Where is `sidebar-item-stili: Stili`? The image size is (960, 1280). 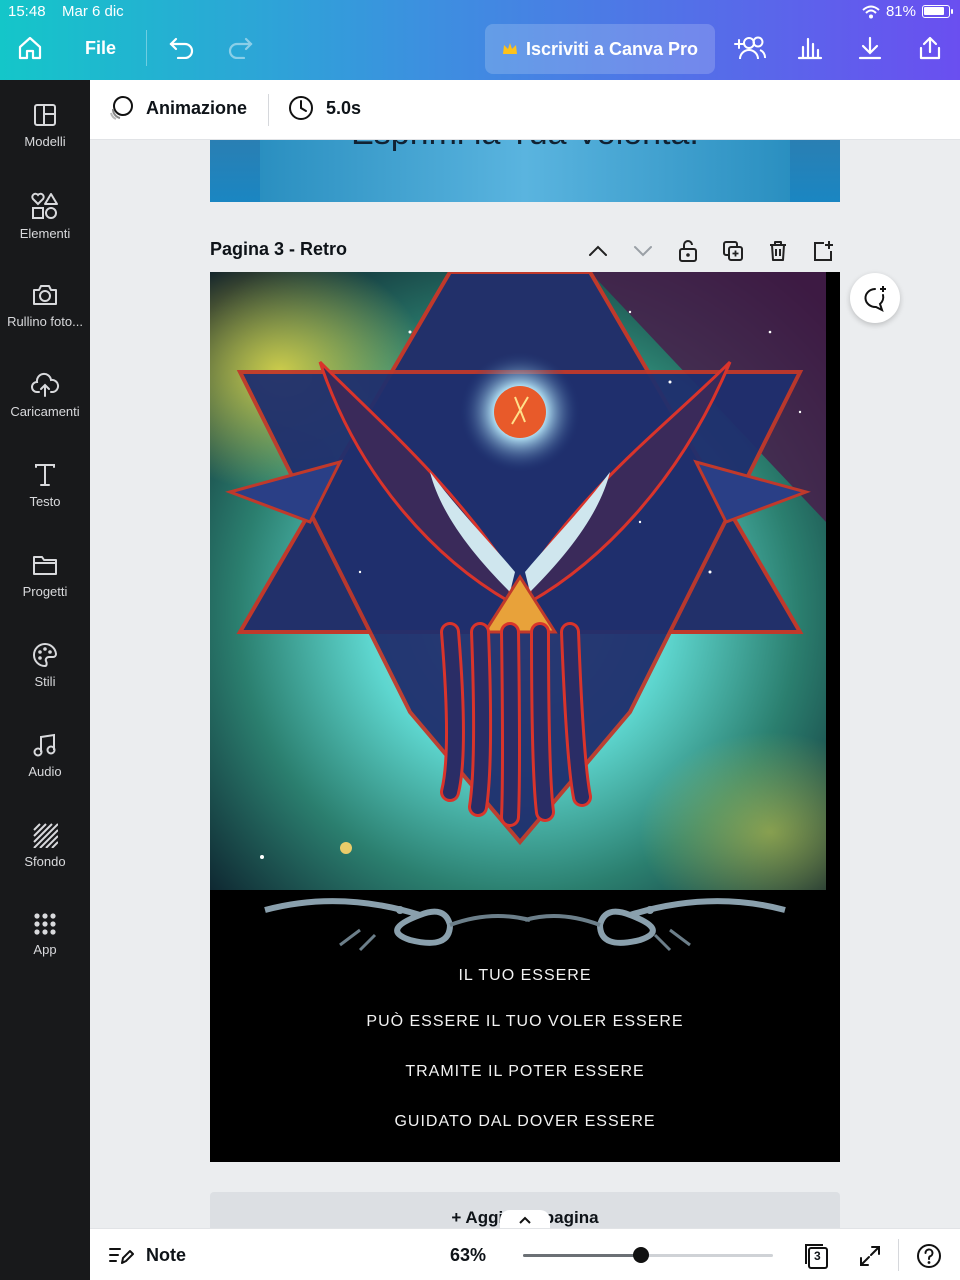
sidebar-item-stili: Stili is located at coordinates (45, 674).